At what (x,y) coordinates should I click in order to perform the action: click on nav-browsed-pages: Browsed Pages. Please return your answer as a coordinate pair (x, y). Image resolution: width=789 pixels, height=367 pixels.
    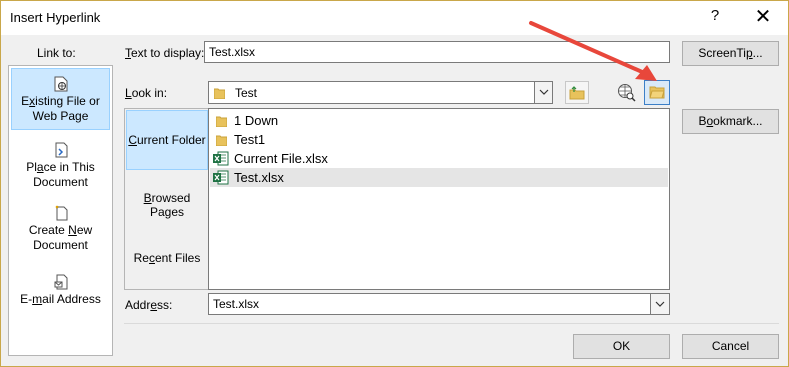
    Looking at the image, I should click on (167, 205).